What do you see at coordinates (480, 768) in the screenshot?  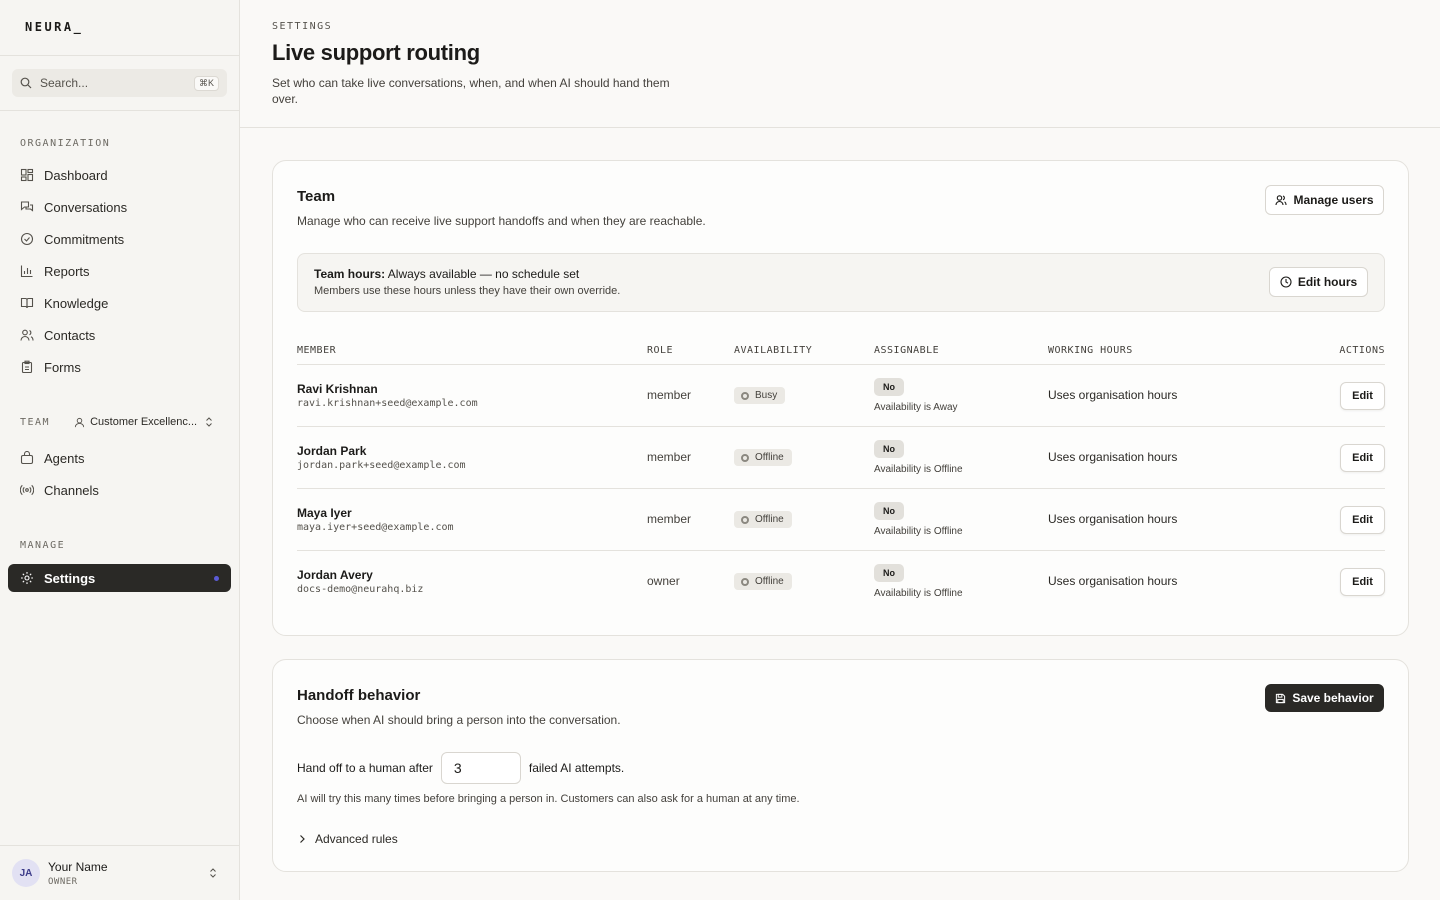 I see `failed-attempts-input` at bounding box center [480, 768].